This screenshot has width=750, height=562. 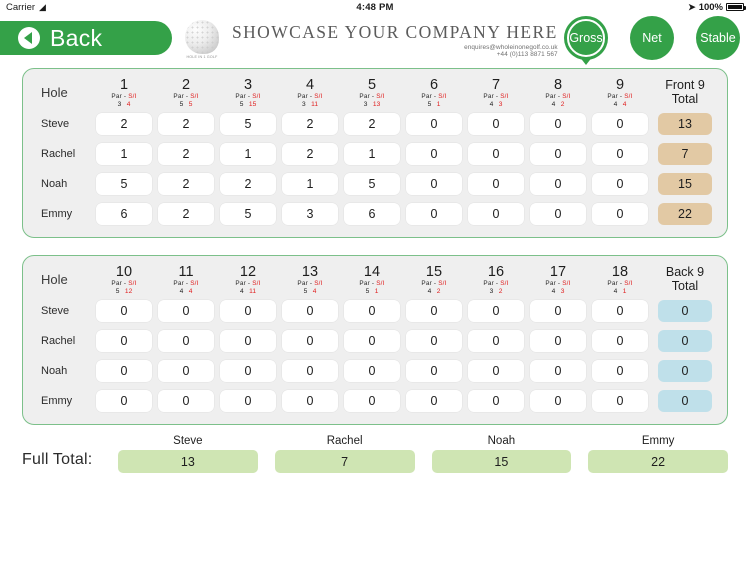 What do you see at coordinates (372, 311) in the screenshot?
I see `score-input-steve-h14: 0` at bounding box center [372, 311].